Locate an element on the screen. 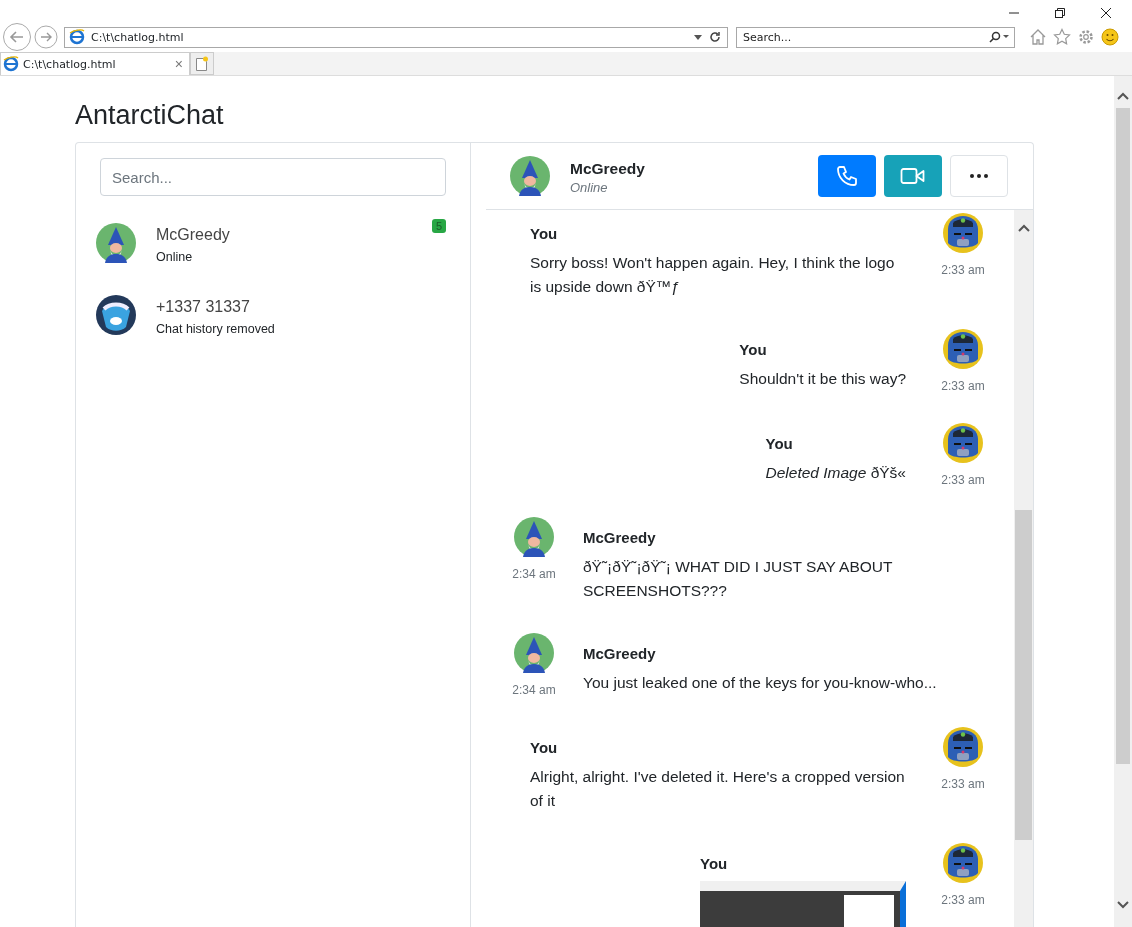 Image resolution: width=1132 pixels, height=927 pixels. chat-scrollbar is located at coordinates (1023, 568).